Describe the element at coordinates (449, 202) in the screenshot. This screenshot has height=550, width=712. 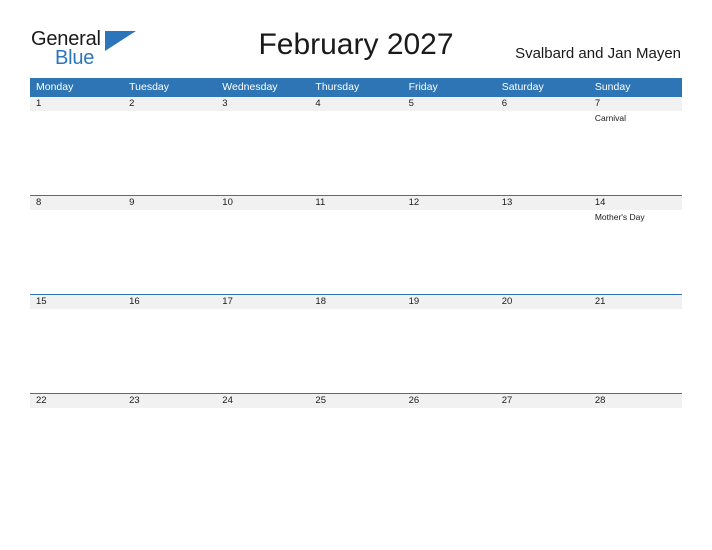
I see `day-band: 12` at that location.